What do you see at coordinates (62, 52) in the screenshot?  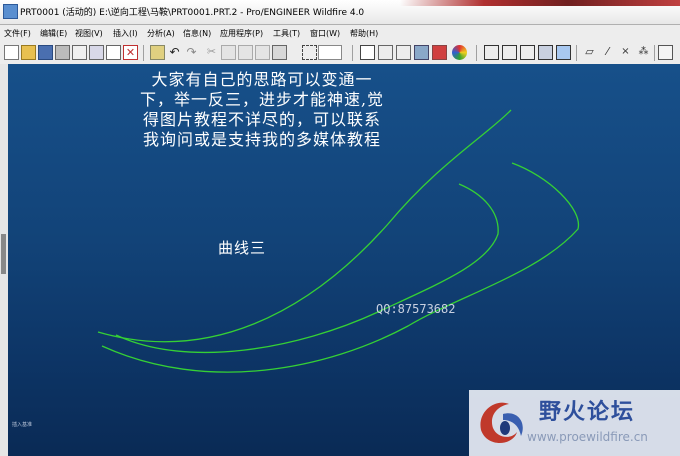 I see `print-icon` at bounding box center [62, 52].